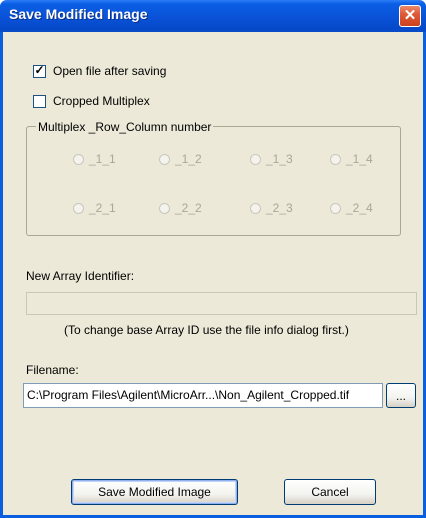 The height and width of the screenshot is (518, 426). Describe the element at coordinates (221, 303) in the screenshot. I see `array-identifier-field` at that location.